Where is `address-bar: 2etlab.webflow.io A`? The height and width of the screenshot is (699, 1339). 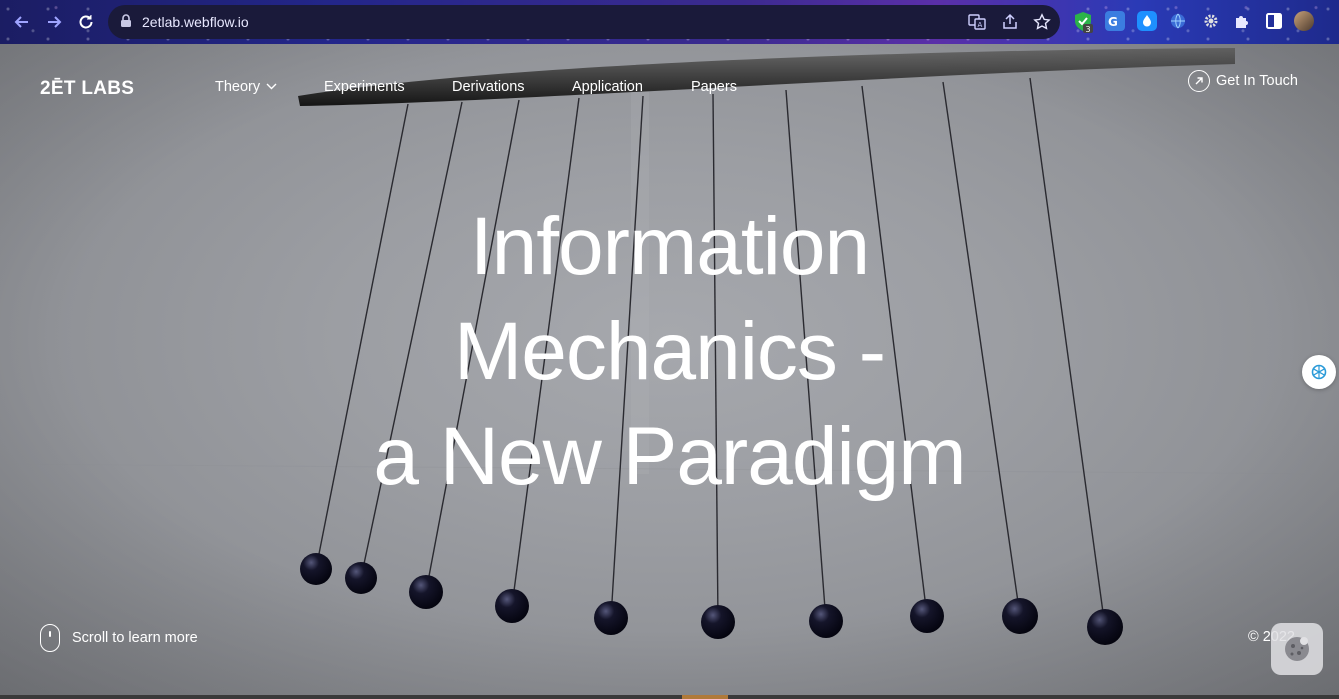
address-bar: 2etlab.webflow.io A is located at coordinates (584, 22).